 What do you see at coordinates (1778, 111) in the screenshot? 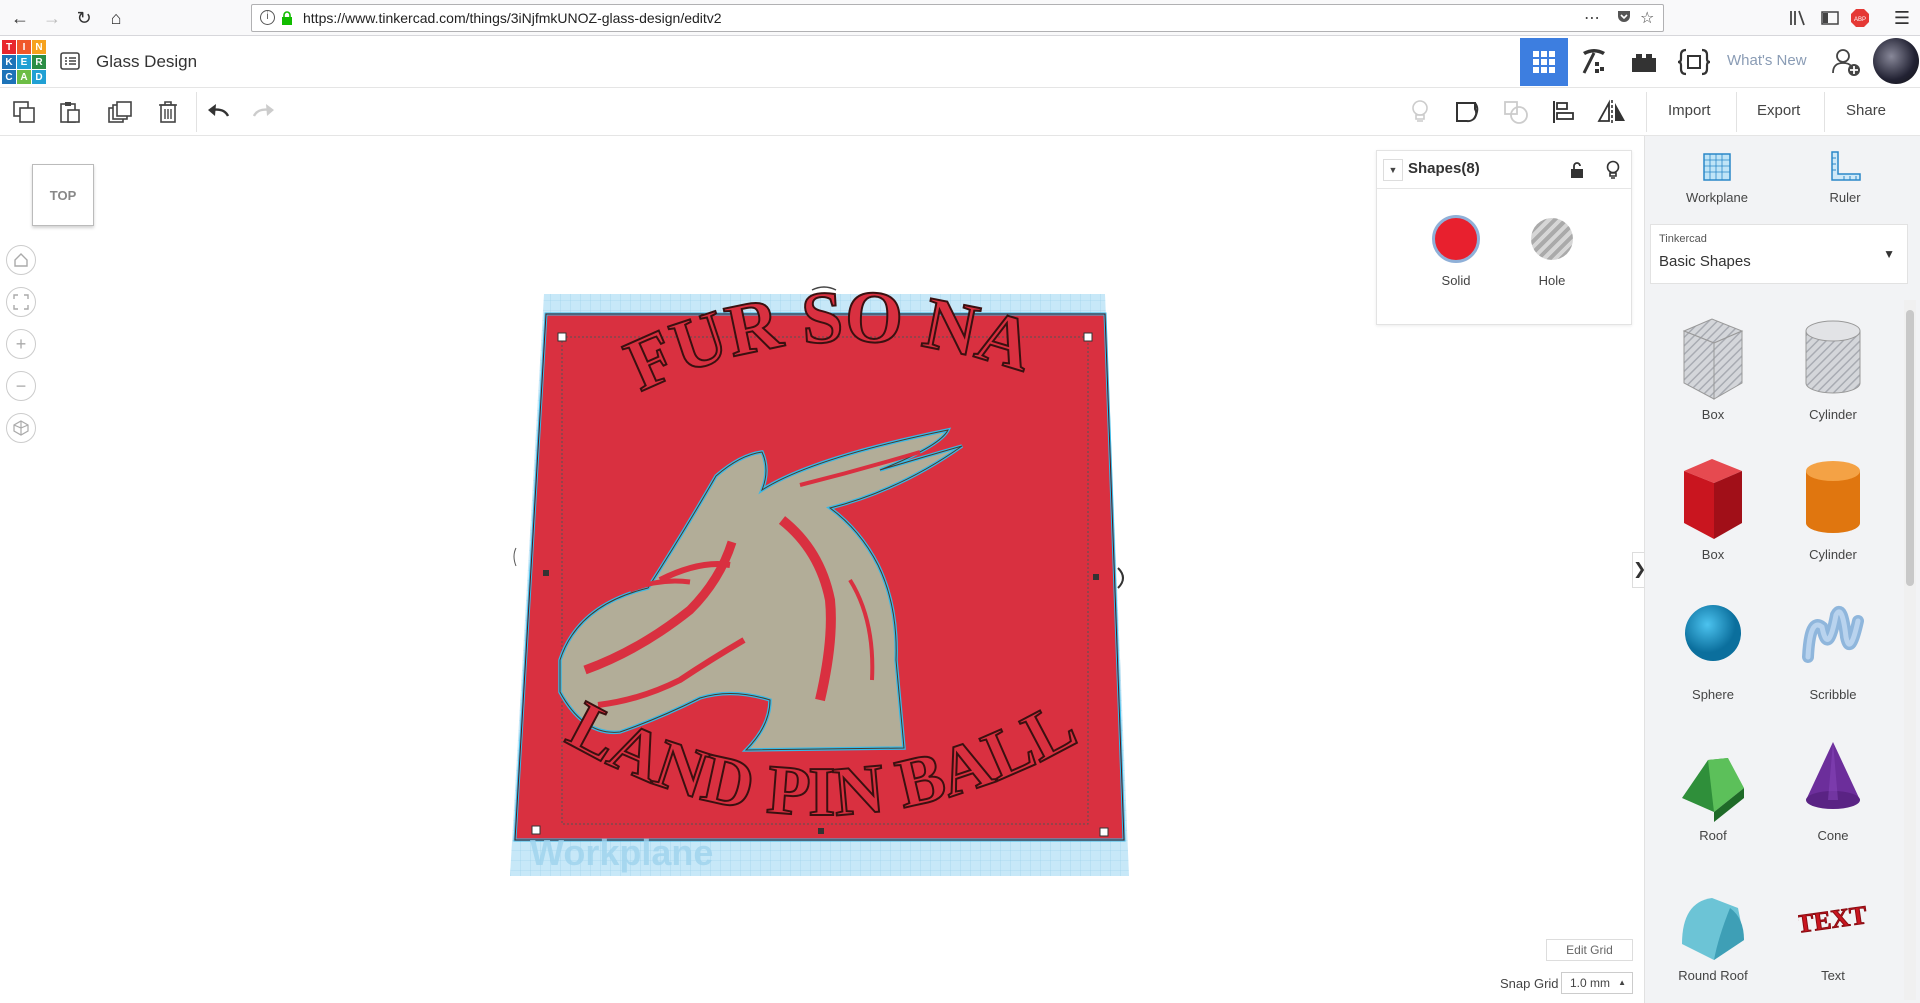
I see `export-button: Export` at bounding box center [1778, 111].